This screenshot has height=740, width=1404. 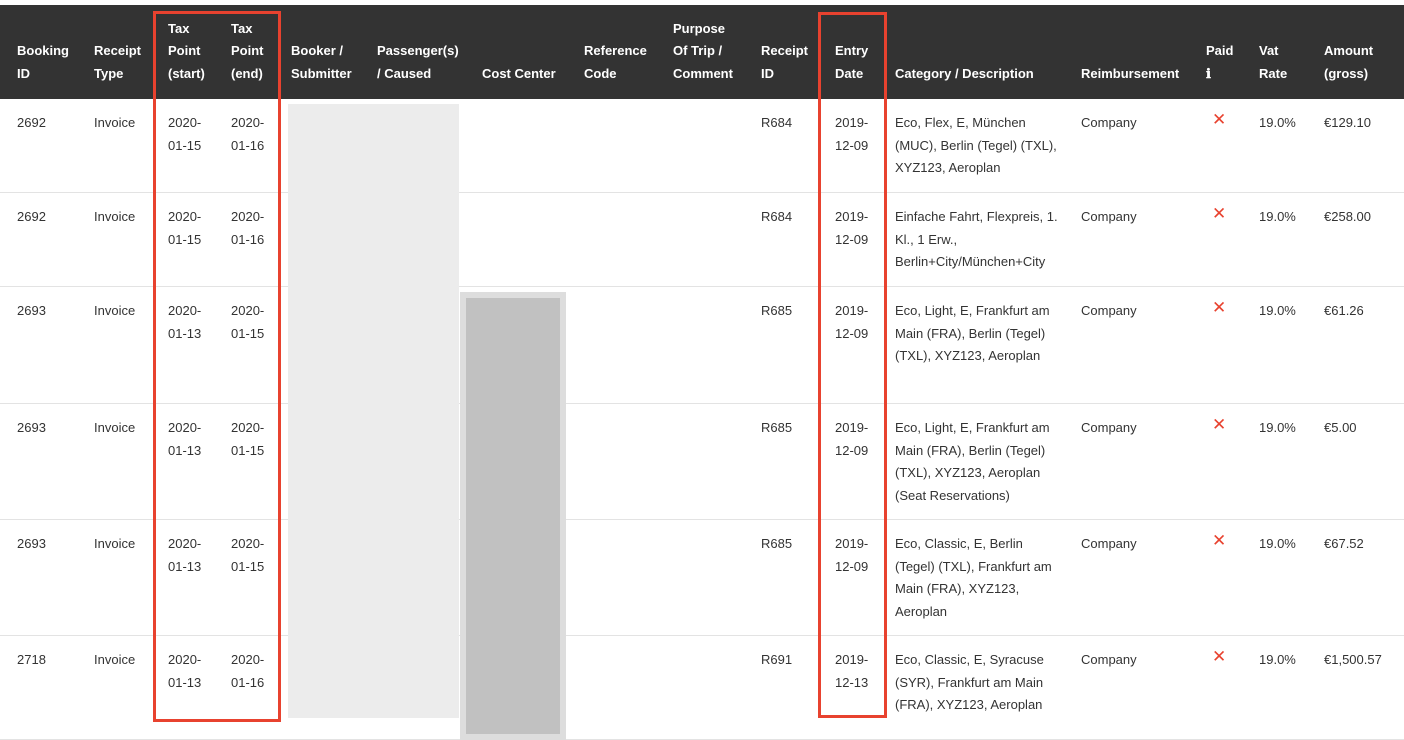 What do you see at coordinates (784, 62) in the screenshot?
I see `header-receipt-id: Receipt ID` at bounding box center [784, 62].